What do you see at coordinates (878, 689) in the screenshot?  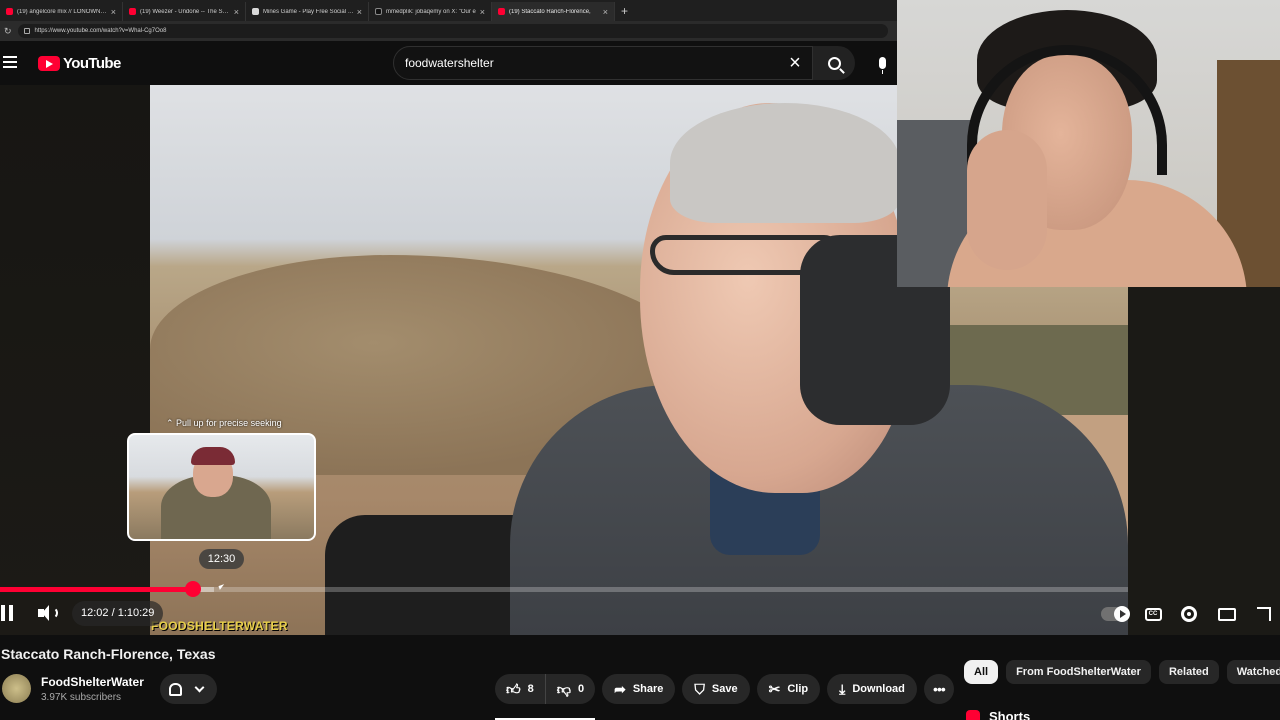 I see `download-label: Download` at bounding box center [878, 689].